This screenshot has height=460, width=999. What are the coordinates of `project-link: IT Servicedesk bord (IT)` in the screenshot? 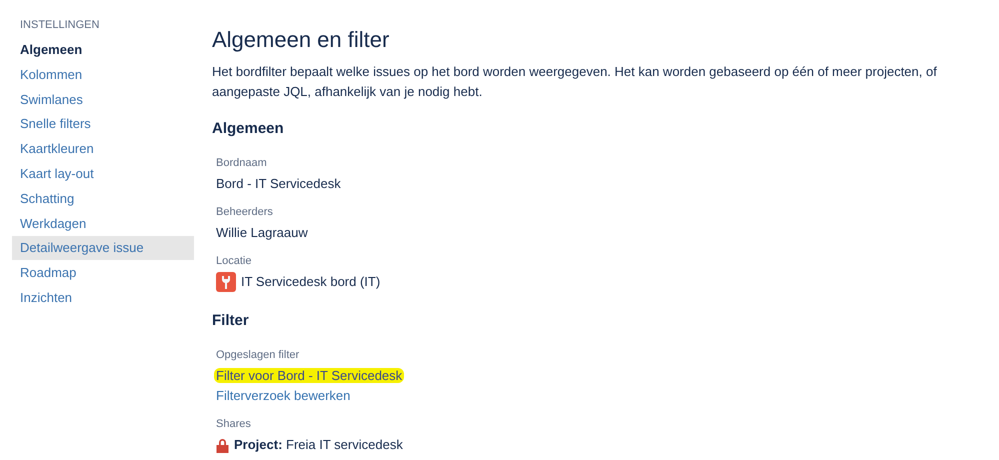 It's located at (310, 282).